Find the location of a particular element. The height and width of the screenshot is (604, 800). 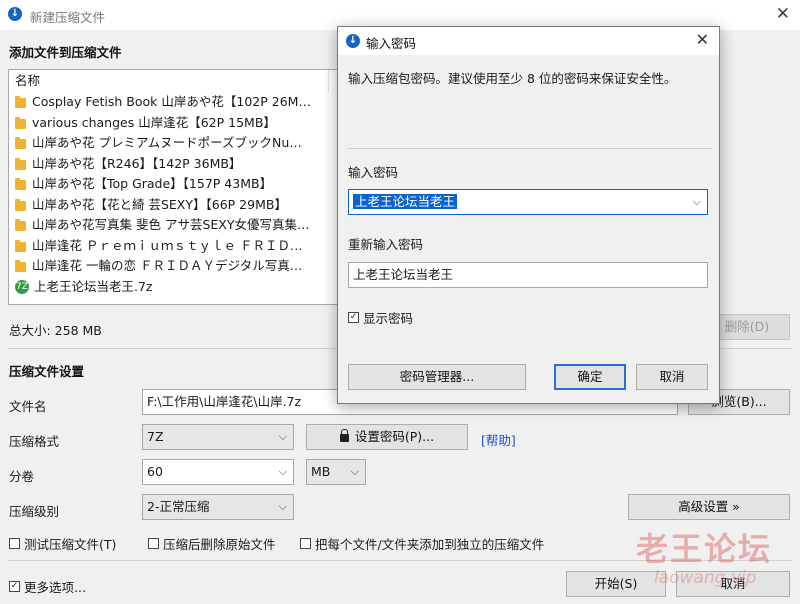

list-item: 山岸あや花【R246】【142P 36MB】 is located at coordinates (168, 164).